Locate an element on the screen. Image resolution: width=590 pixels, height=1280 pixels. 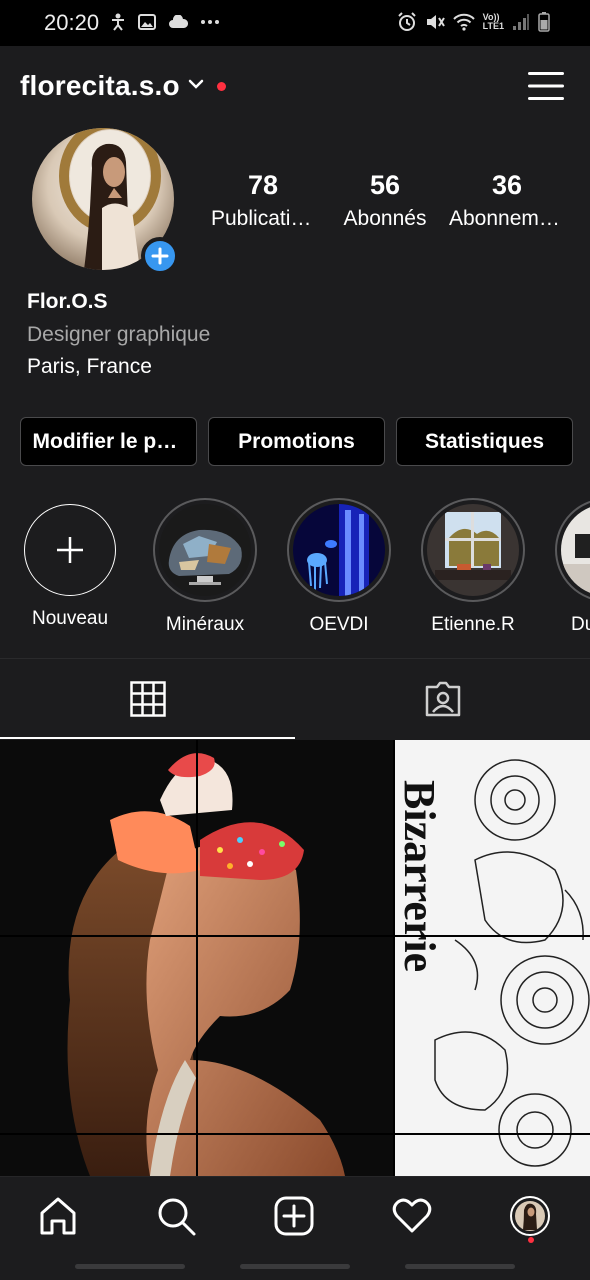
profile-avatar-icon is located at coordinates (530, 1216).